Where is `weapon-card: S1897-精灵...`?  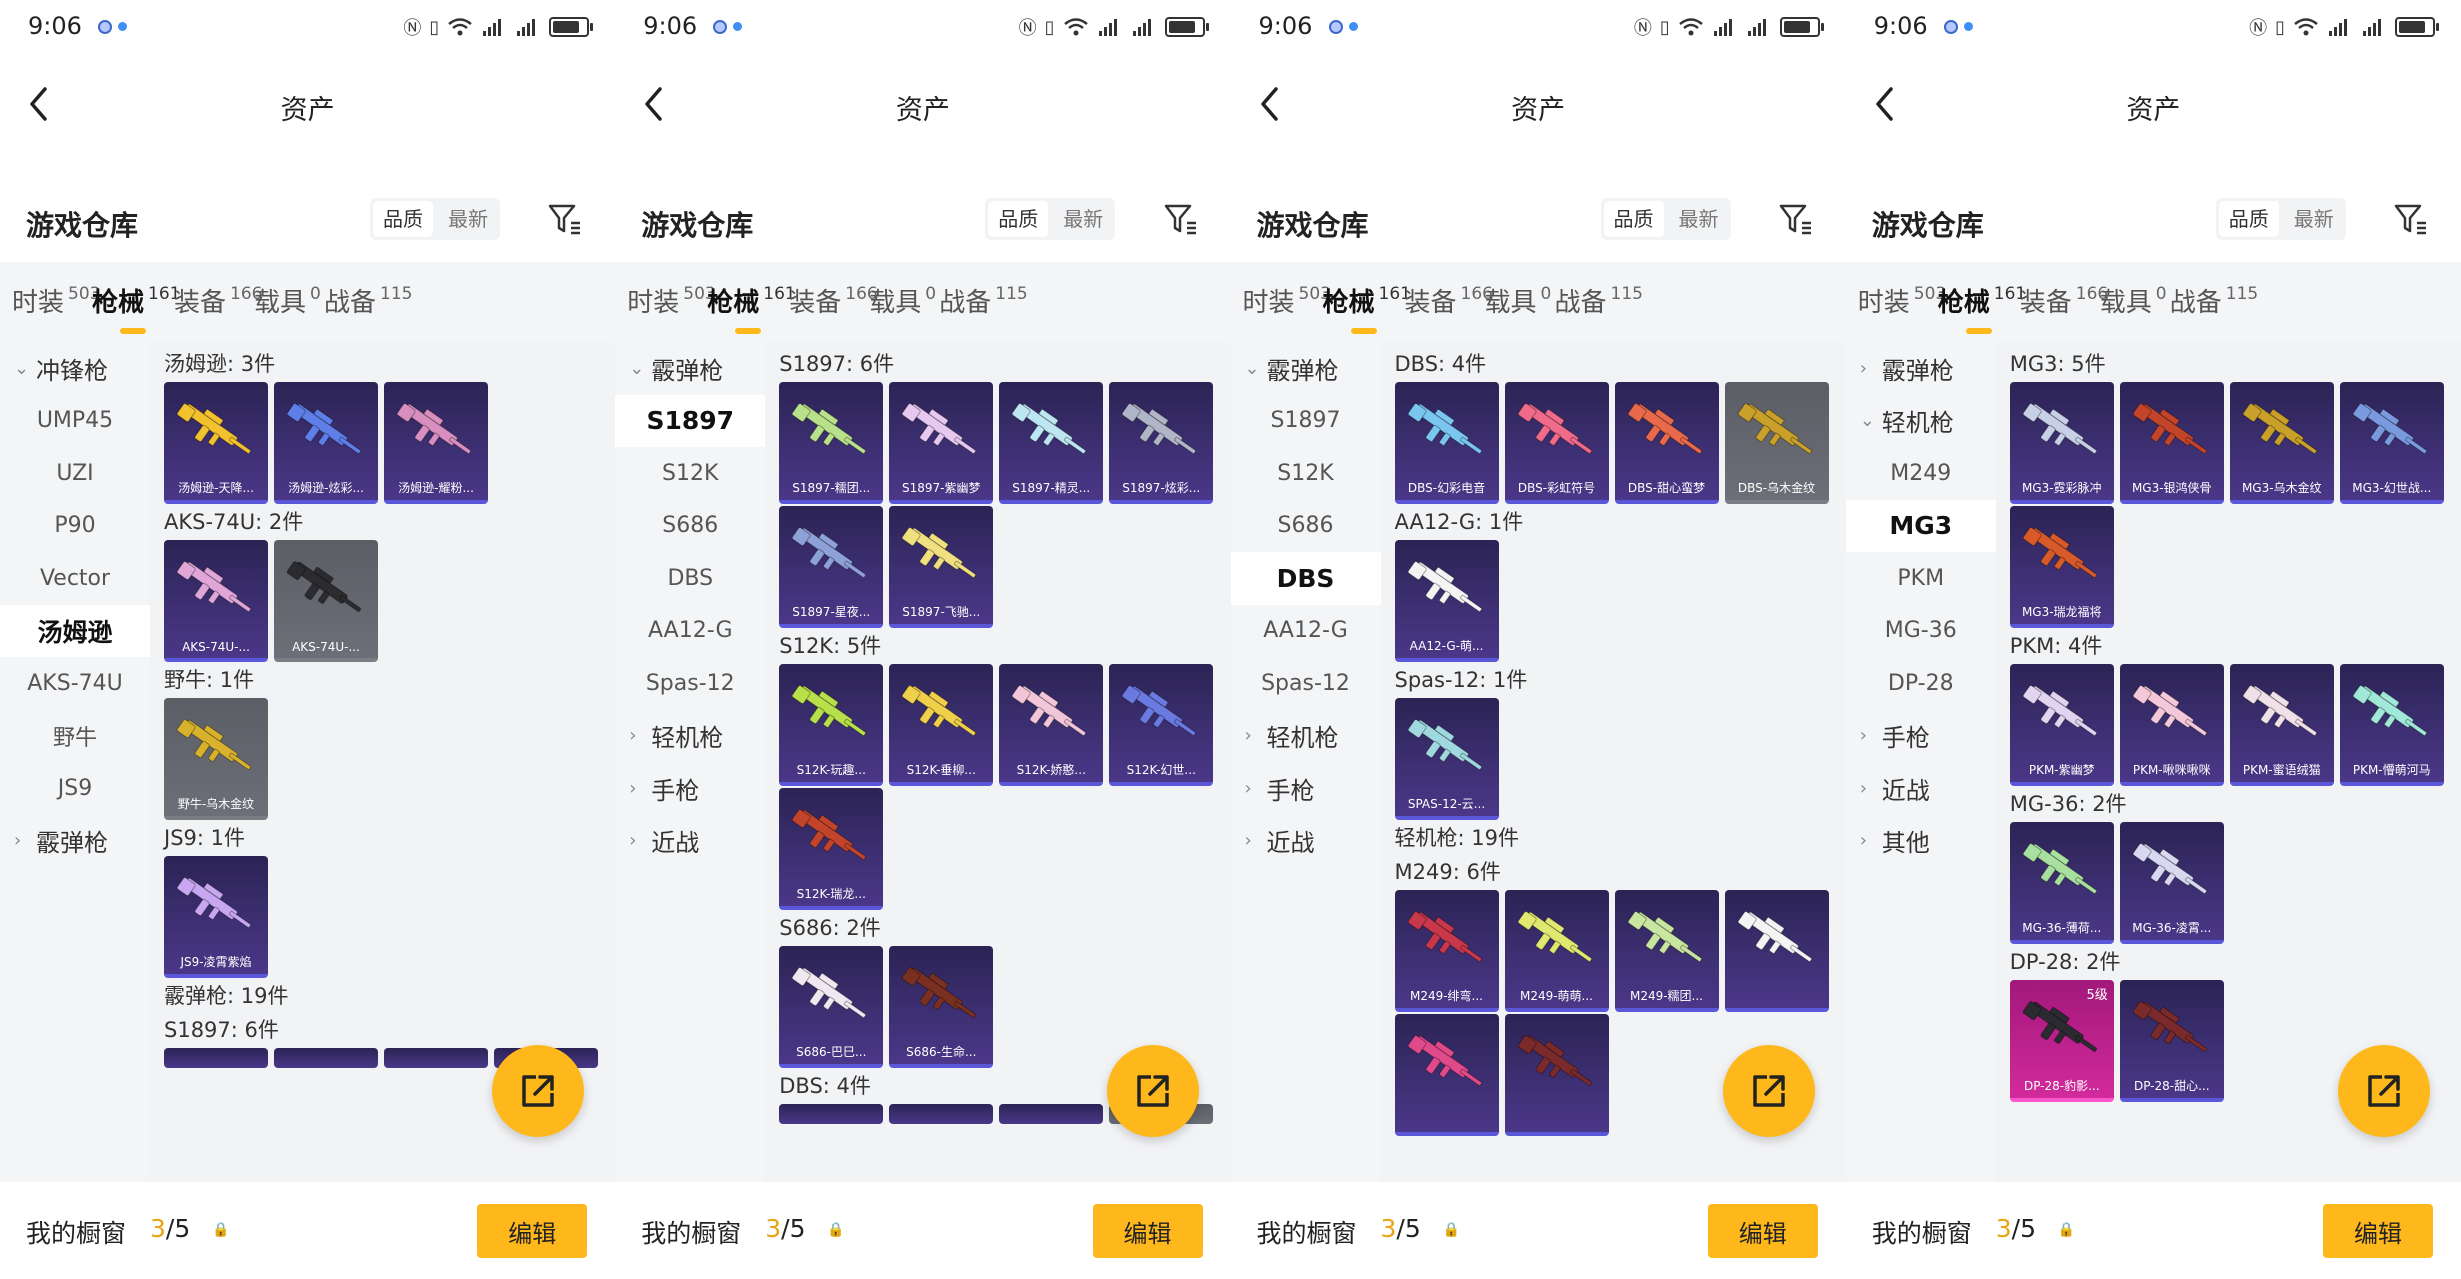
weapon-card: S1897-精灵... is located at coordinates (1051, 443).